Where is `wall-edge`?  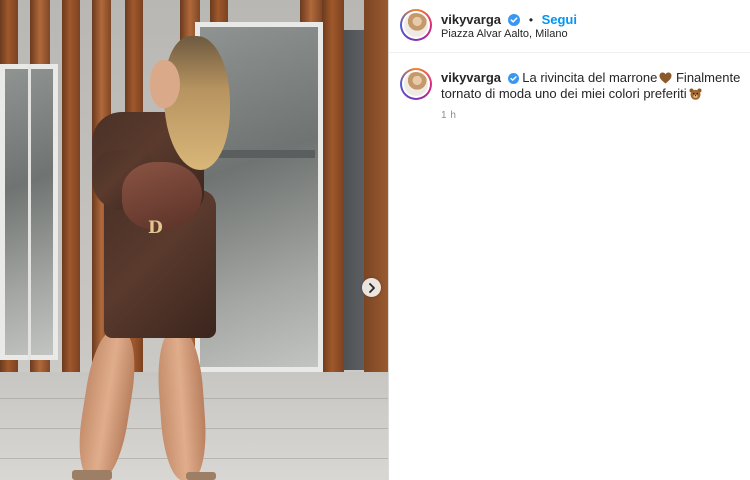
wall-edge is located at coordinates (376, 186).